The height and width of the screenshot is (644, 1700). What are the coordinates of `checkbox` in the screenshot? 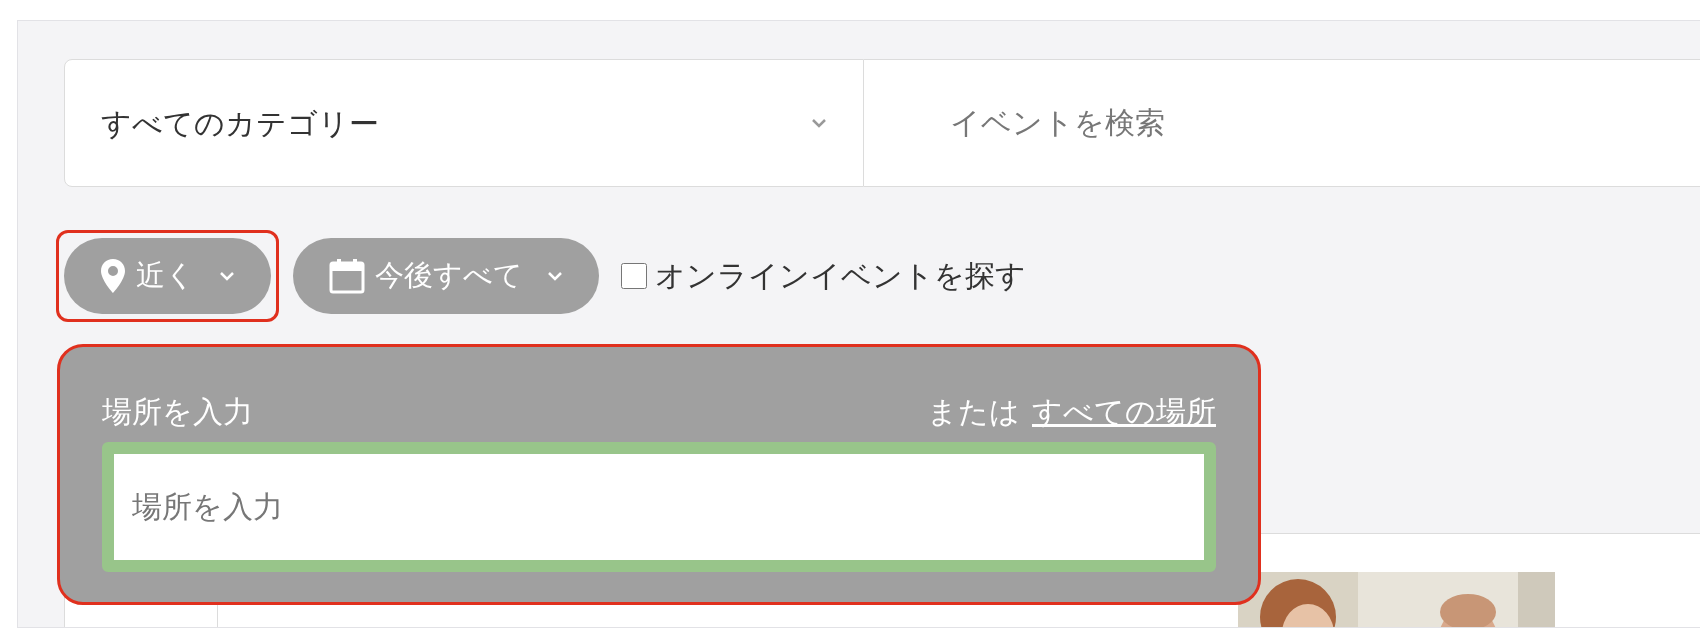 It's located at (634, 275).